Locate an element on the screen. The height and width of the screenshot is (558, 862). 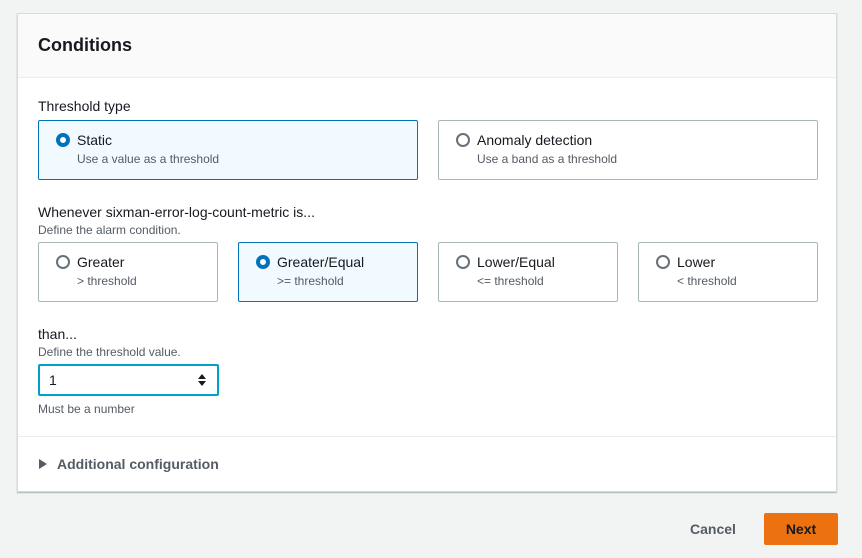
threshold-value-input: 1 is located at coordinates (128, 380).